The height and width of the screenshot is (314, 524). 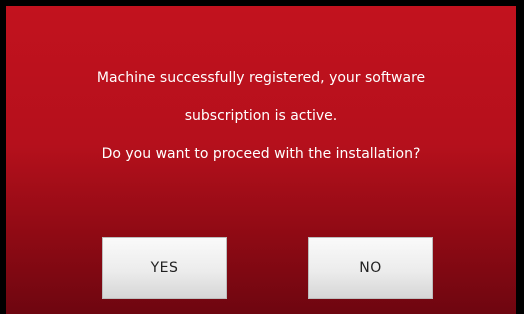 I want to click on no-button-label: NO, so click(x=370, y=268).